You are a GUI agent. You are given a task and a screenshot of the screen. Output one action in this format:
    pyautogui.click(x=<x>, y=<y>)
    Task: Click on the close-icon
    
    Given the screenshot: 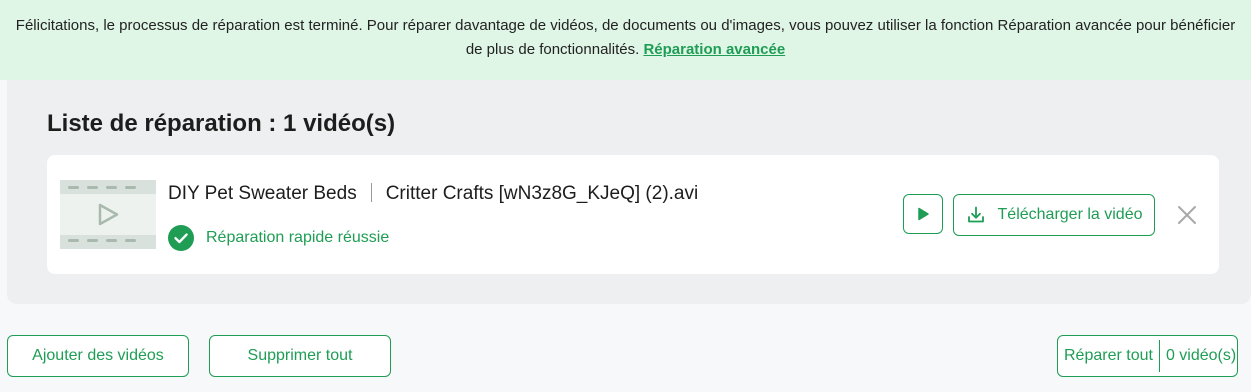 What is the action you would take?
    pyautogui.click(x=1187, y=215)
    